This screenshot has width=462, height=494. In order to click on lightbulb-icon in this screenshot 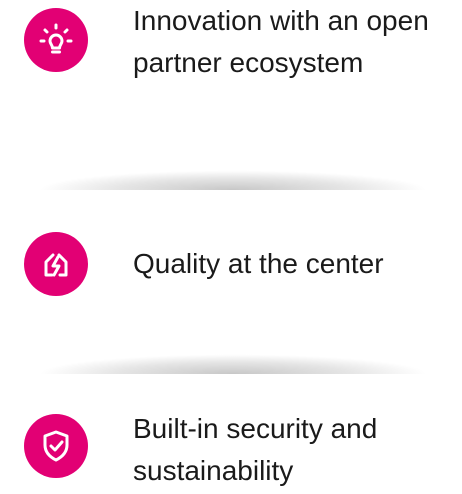, I will do `click(56, 40)`.